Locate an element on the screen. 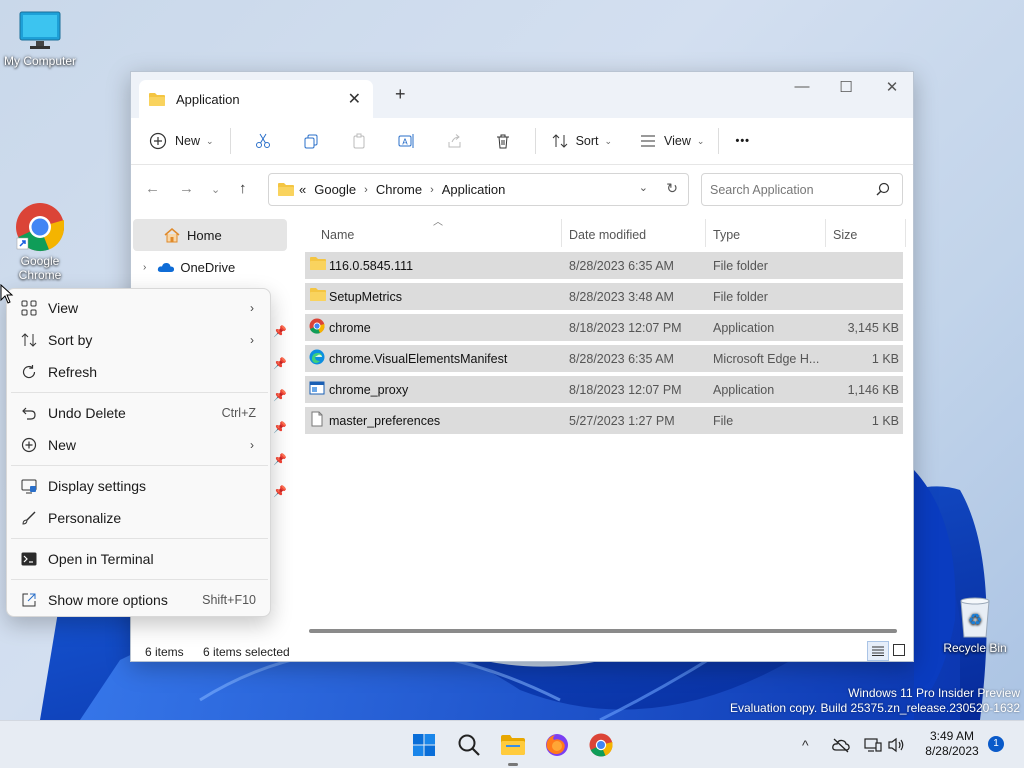  taskbar-firefox is located at coordinates (557, 745).